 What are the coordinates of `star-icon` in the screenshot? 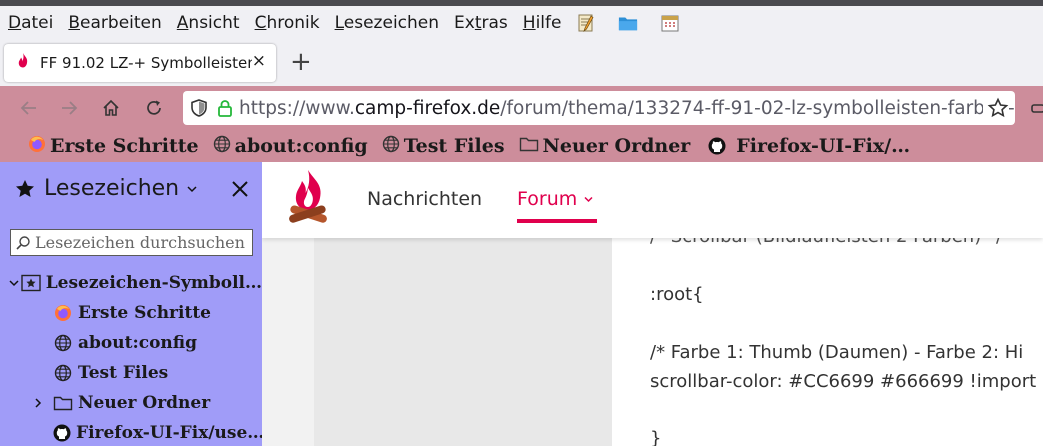 It's located at (25, 189).